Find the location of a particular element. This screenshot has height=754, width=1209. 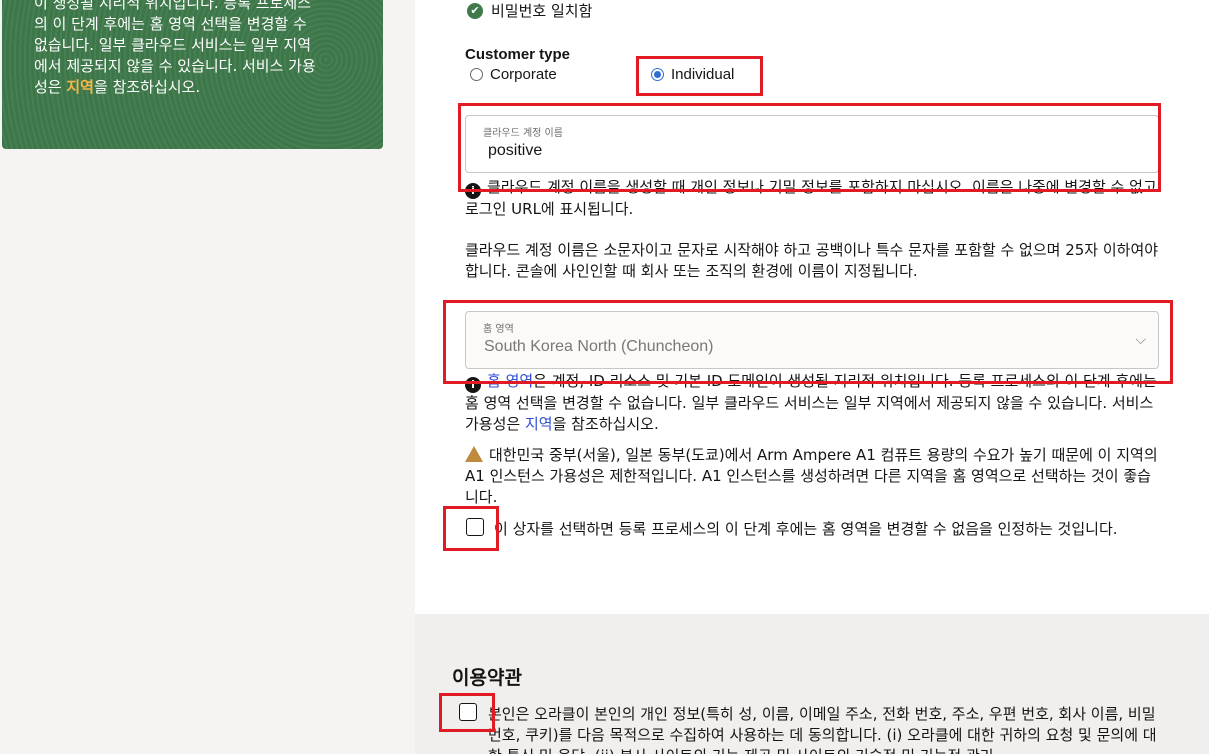

region-info-line: 의 이 단계 후에는 홈 영역 선택을 변경할 수 is located at coordinates (170, 24).